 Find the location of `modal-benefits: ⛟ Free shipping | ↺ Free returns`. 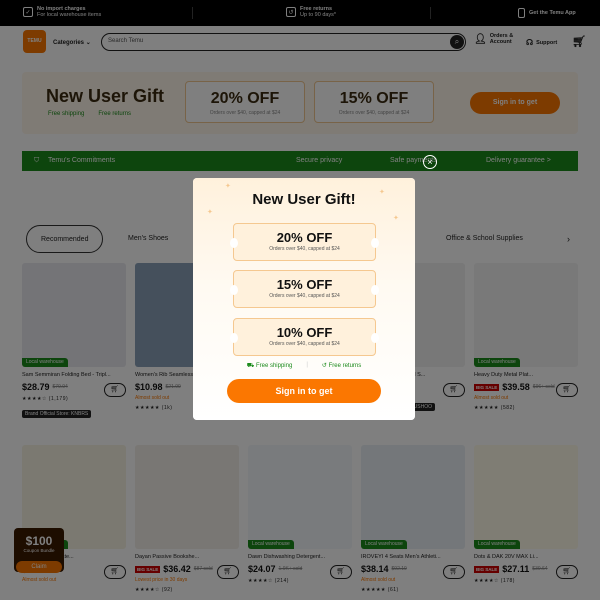

modal-benefits: ⛟ Free shipping | ↺ Free returns is located at coordinates (304, 366).